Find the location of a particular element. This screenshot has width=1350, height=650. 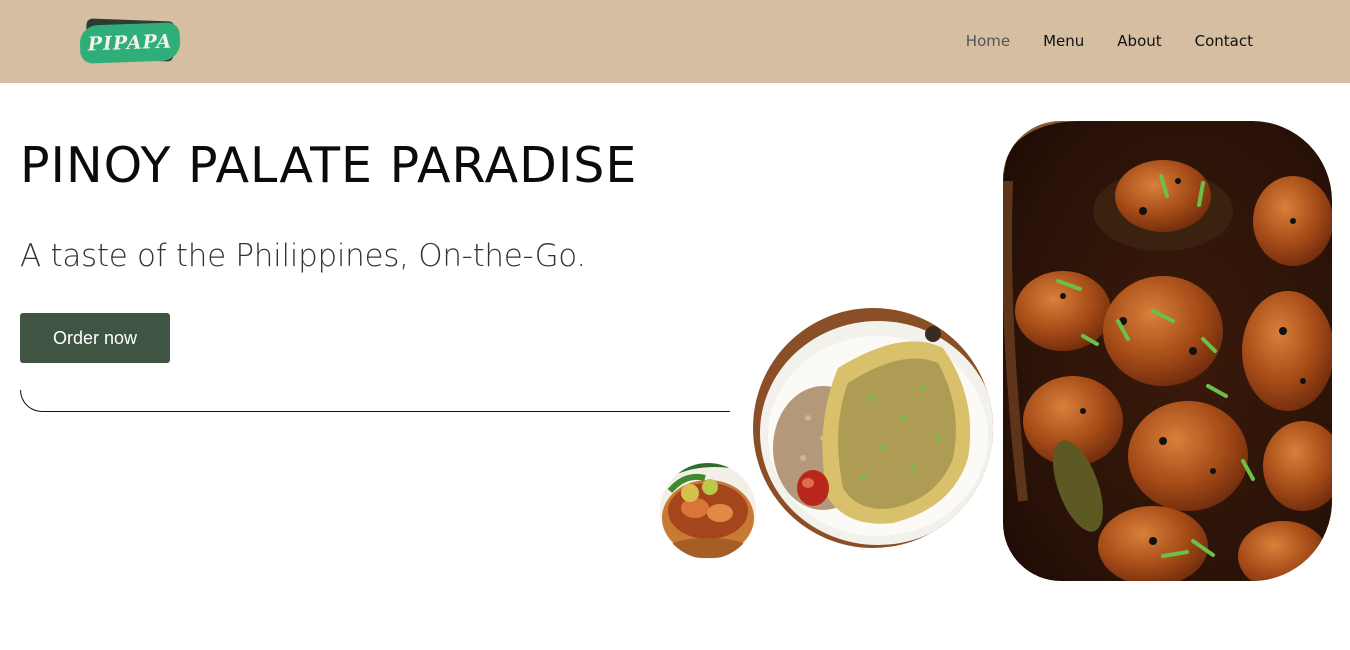

logo-text: PIPAPA is located at coordinates (130, 43).